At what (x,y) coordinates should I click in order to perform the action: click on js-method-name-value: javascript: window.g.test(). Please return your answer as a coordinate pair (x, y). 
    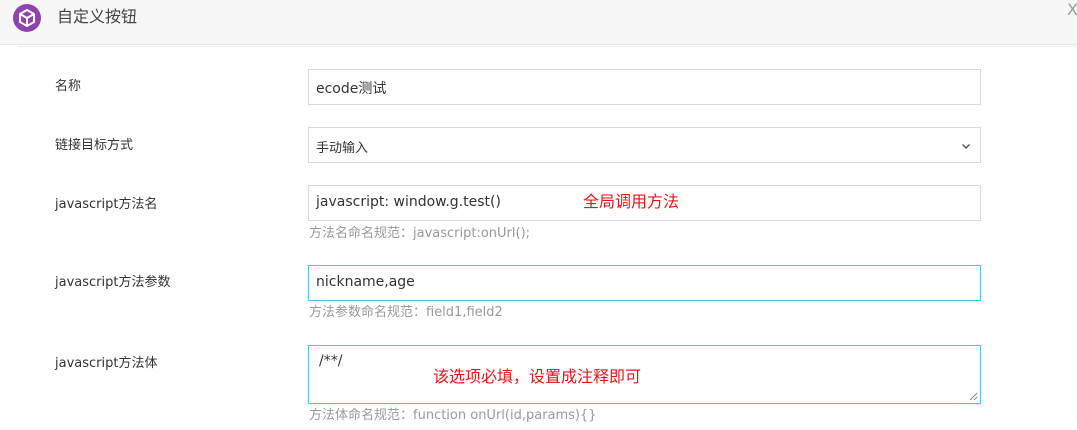
    Looking at the image, I should click on (408, 202).